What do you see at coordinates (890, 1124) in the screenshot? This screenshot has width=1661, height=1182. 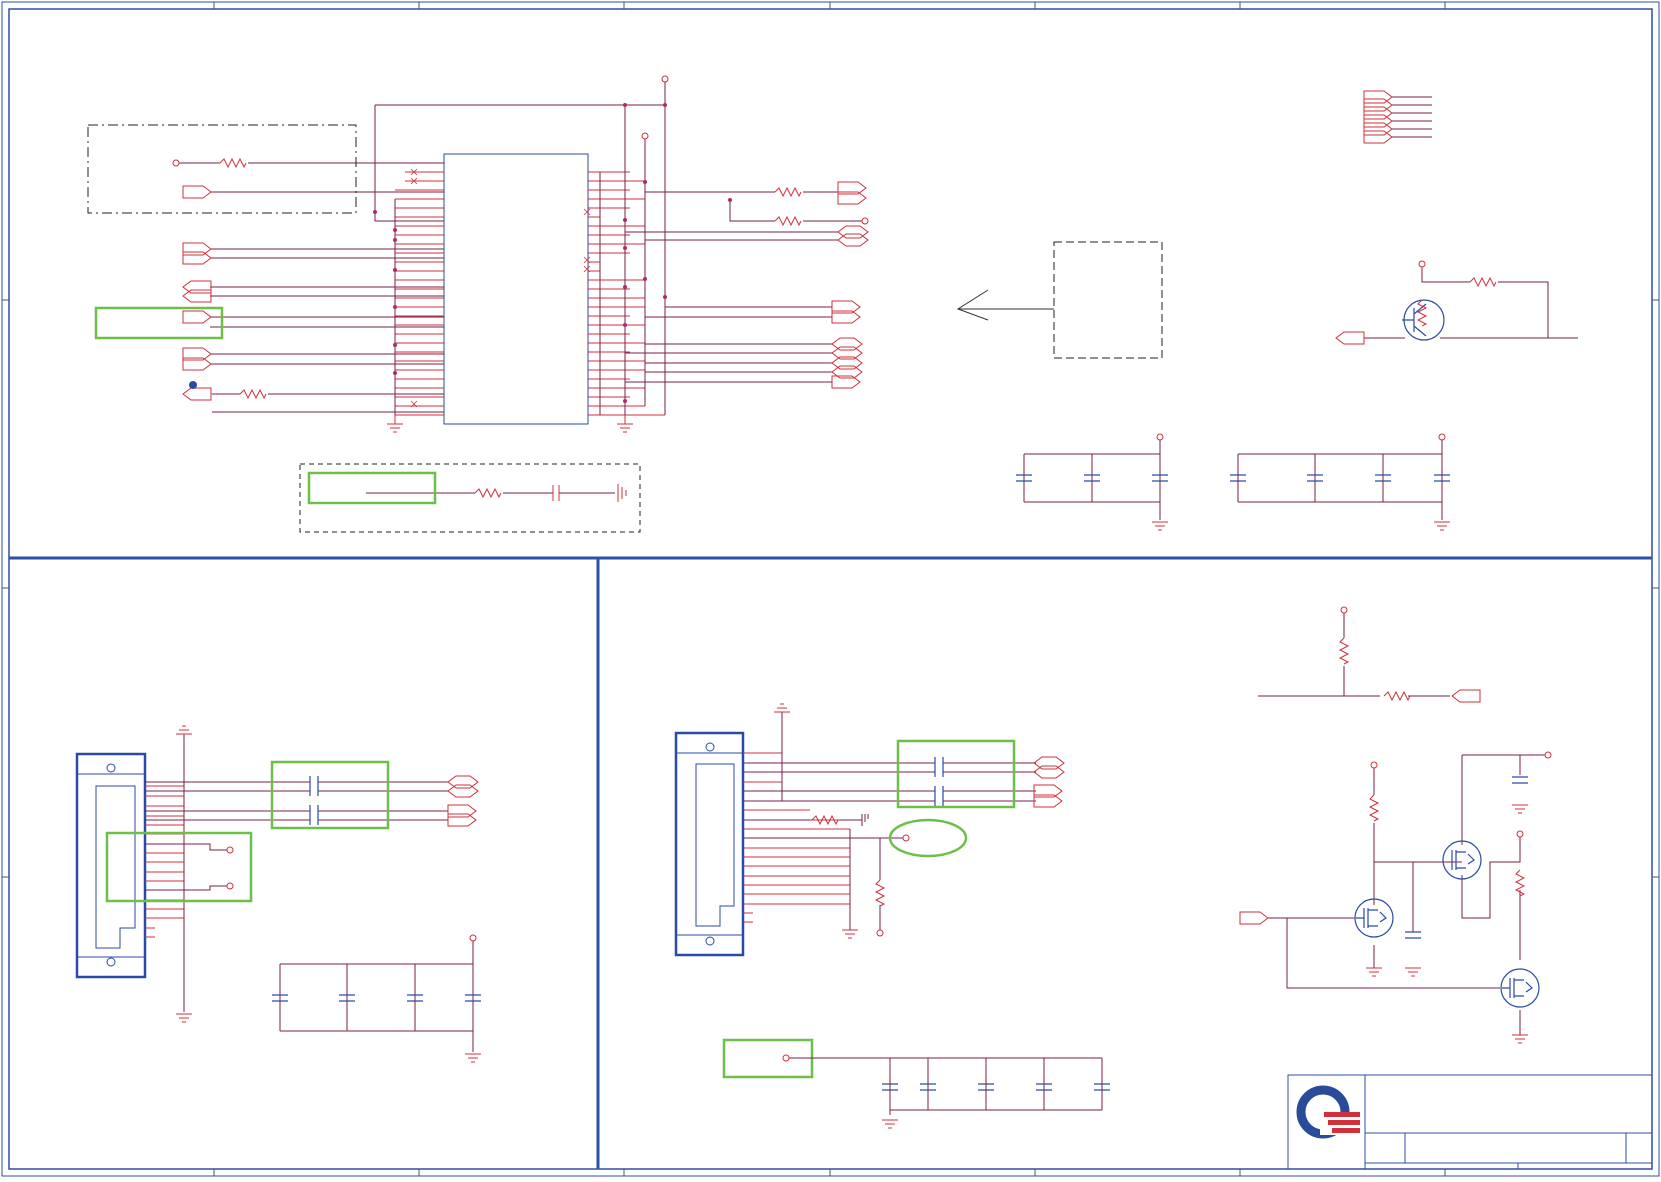 I see `cap-bank-4-ground` at bounding box center [890, 1124].